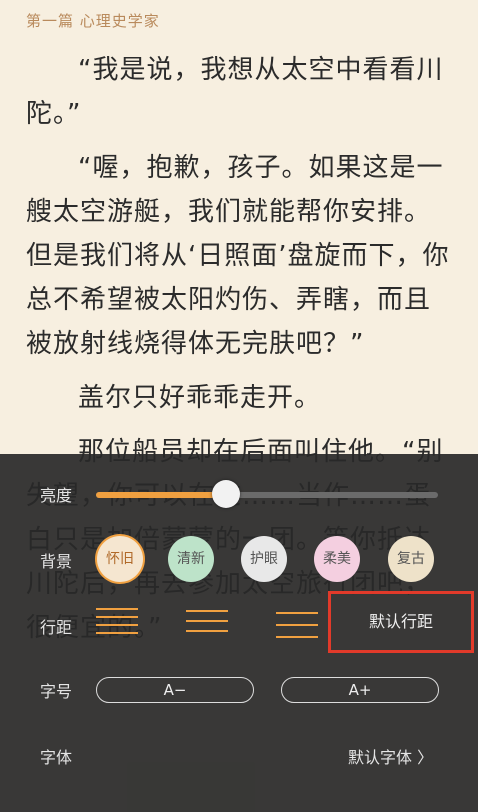 This screenshot has height=812, width=478. I want to click on font-select: 默认字体 〉, so click(390, 756).